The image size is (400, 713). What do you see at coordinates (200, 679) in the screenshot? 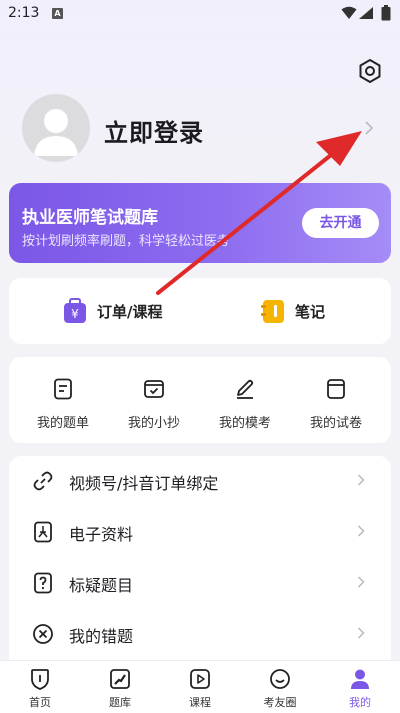
I see `course-play-icon` at bounding box center [200, 679].